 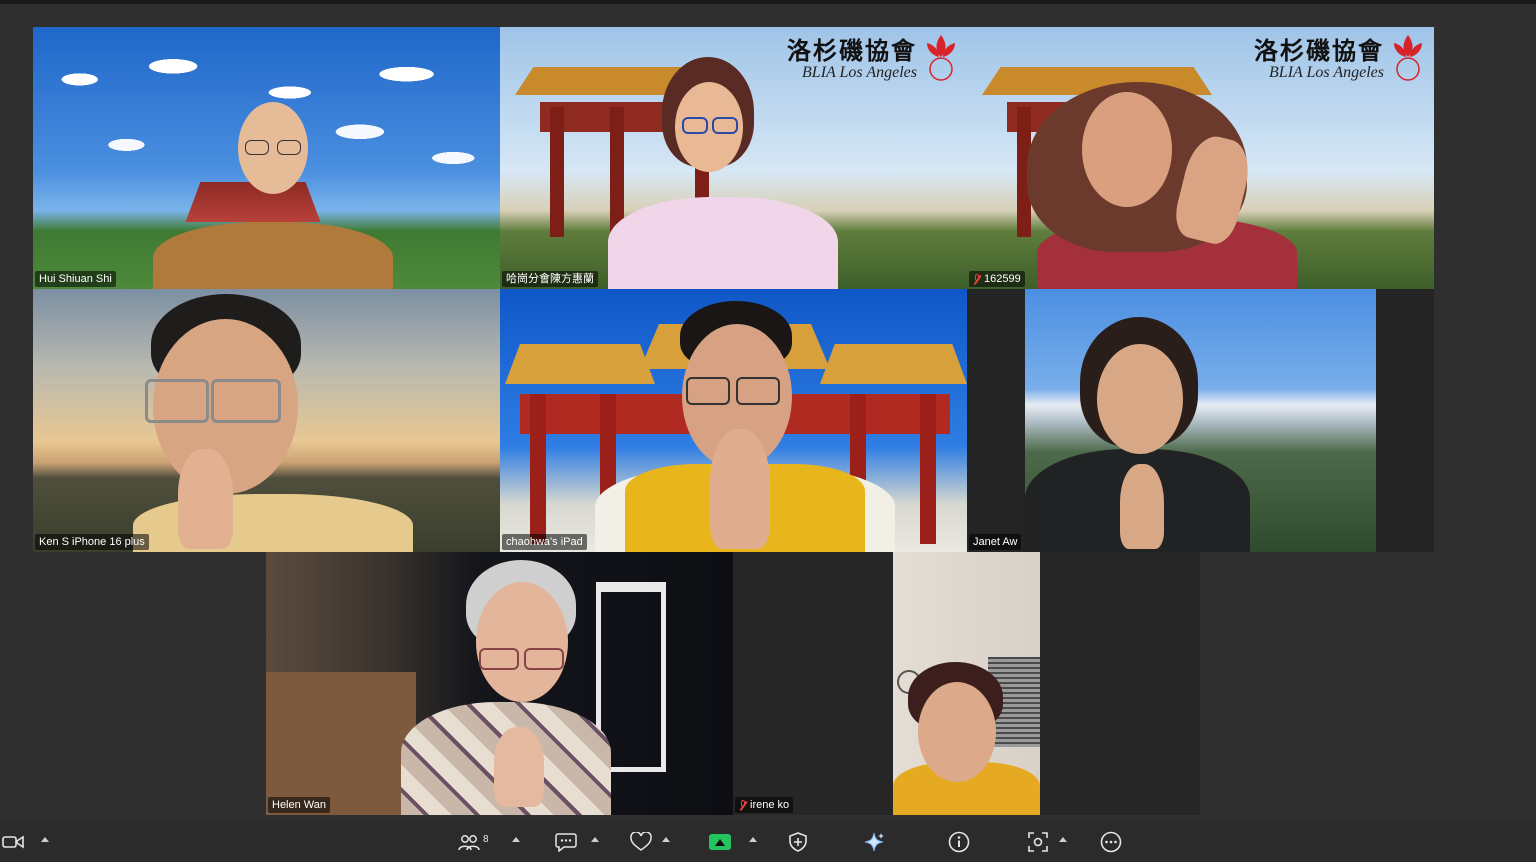 I want to click on participant-name-label: Janet Aw, so click(x=995, y=542).